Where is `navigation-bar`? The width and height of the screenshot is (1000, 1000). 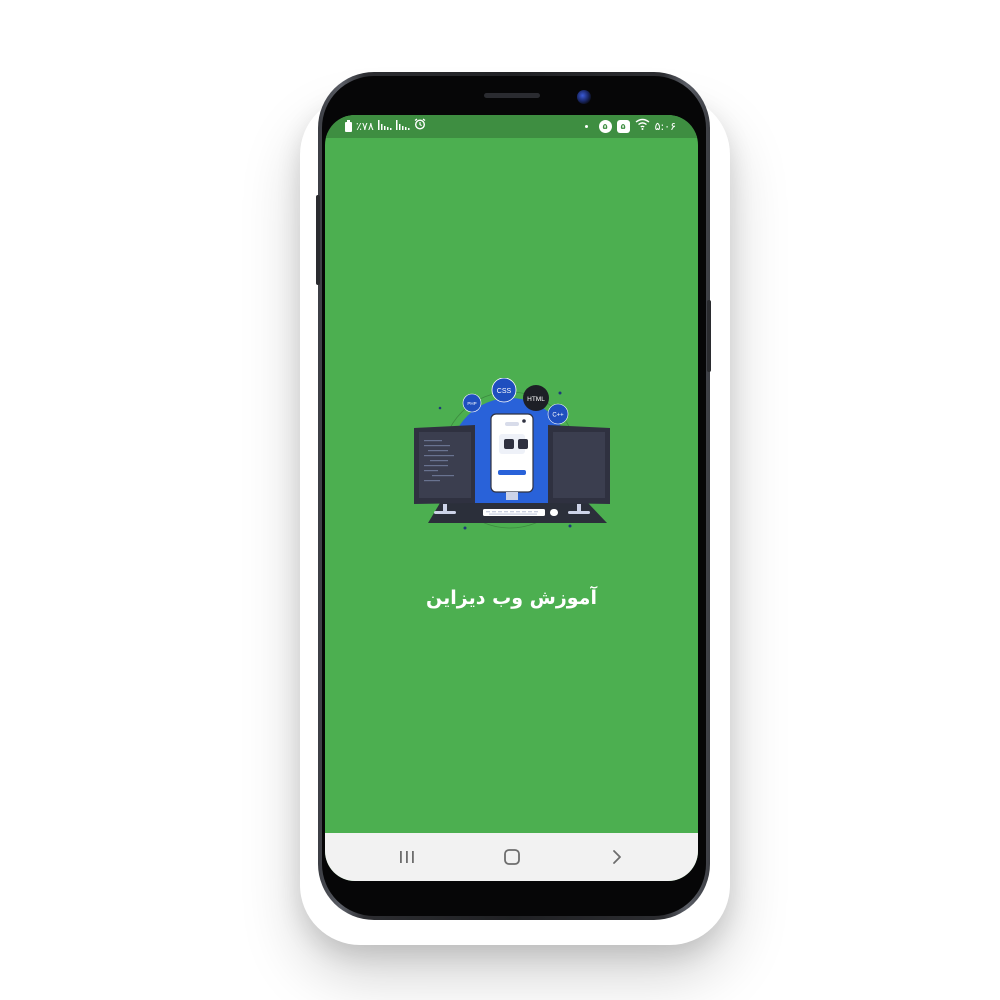
navigation-bar is located at coordinates (511, 857).